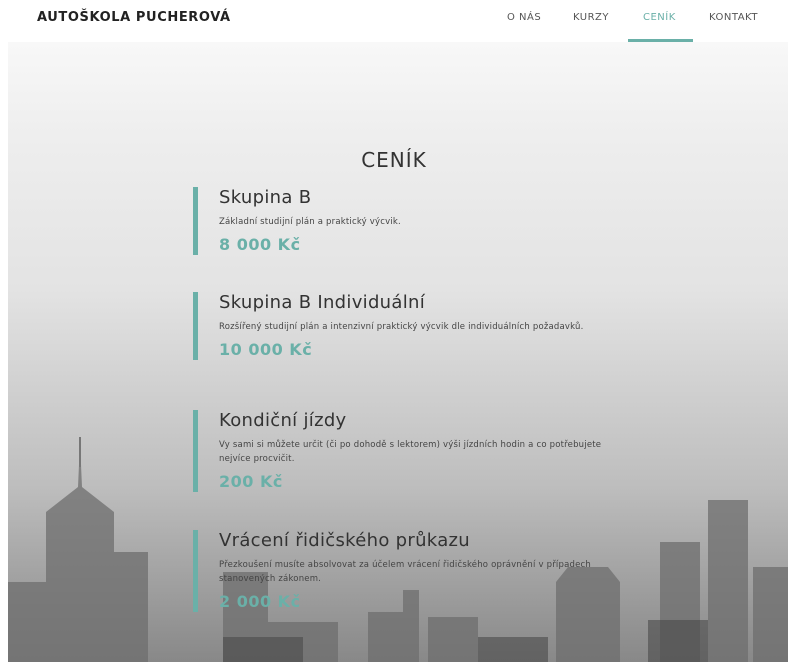 Image resolution: width=788 pixels, height=662 pixels. I want to click on price-item-price: 200 Kč, so click(251, 481).